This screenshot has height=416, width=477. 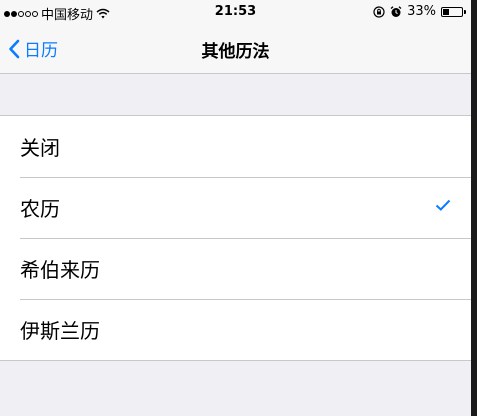 I want to click on option-label: 伊斯兰历, so click(x=60, y=331).